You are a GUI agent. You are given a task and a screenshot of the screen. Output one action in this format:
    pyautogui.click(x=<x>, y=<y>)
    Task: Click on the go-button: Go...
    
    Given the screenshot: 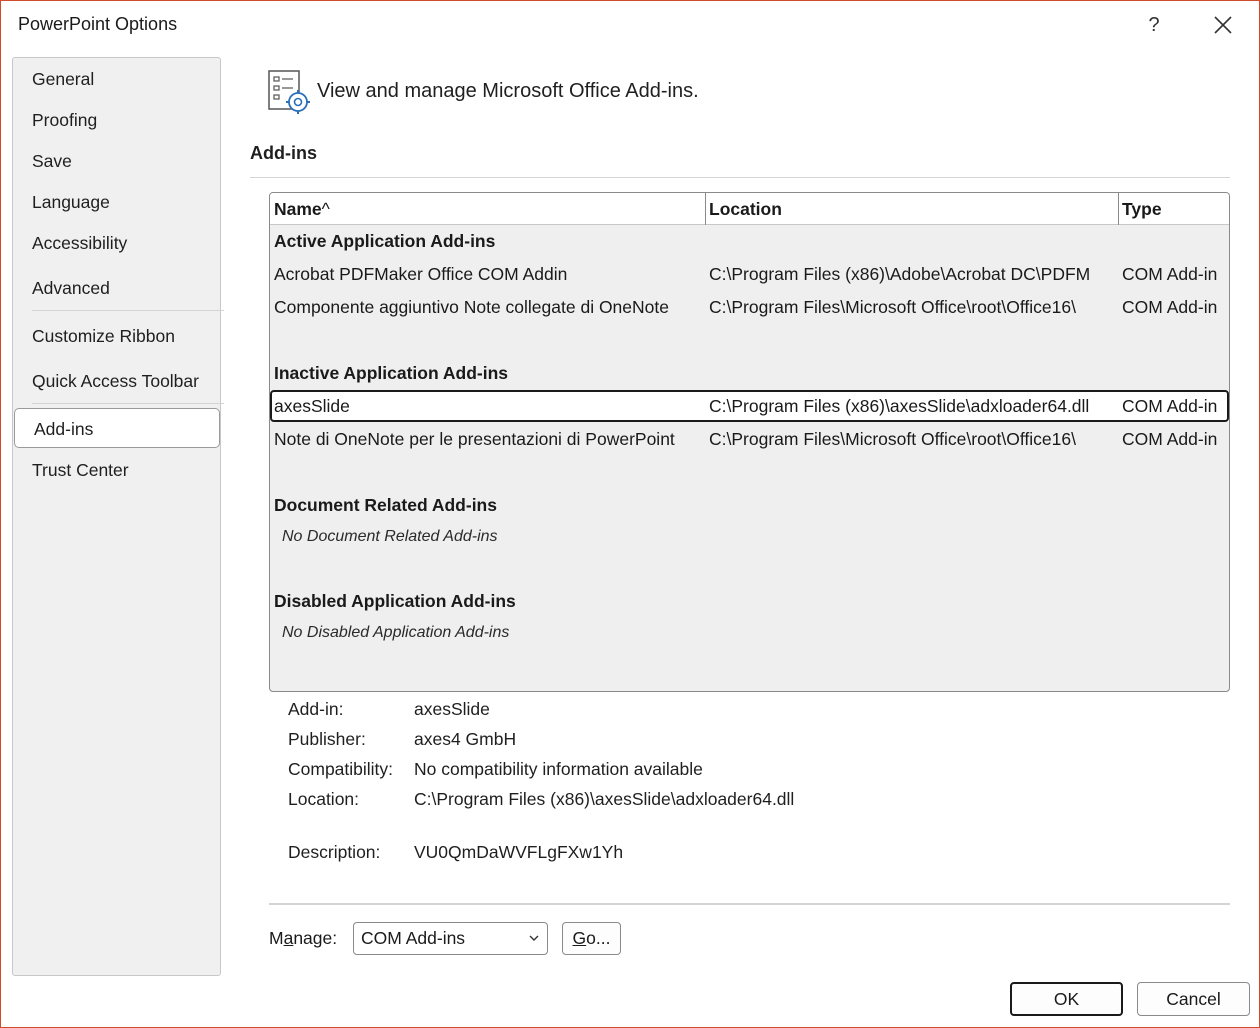 What is the action you would take?
    pyautogui.click(x=591, y=938)
    